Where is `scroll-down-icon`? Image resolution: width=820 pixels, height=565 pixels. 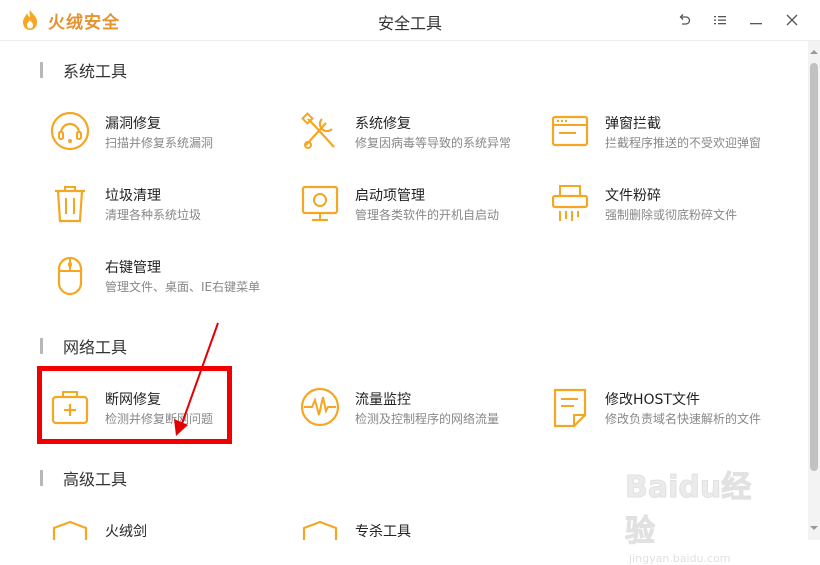
scroll-down-icon is located at coordinates (814, 528).